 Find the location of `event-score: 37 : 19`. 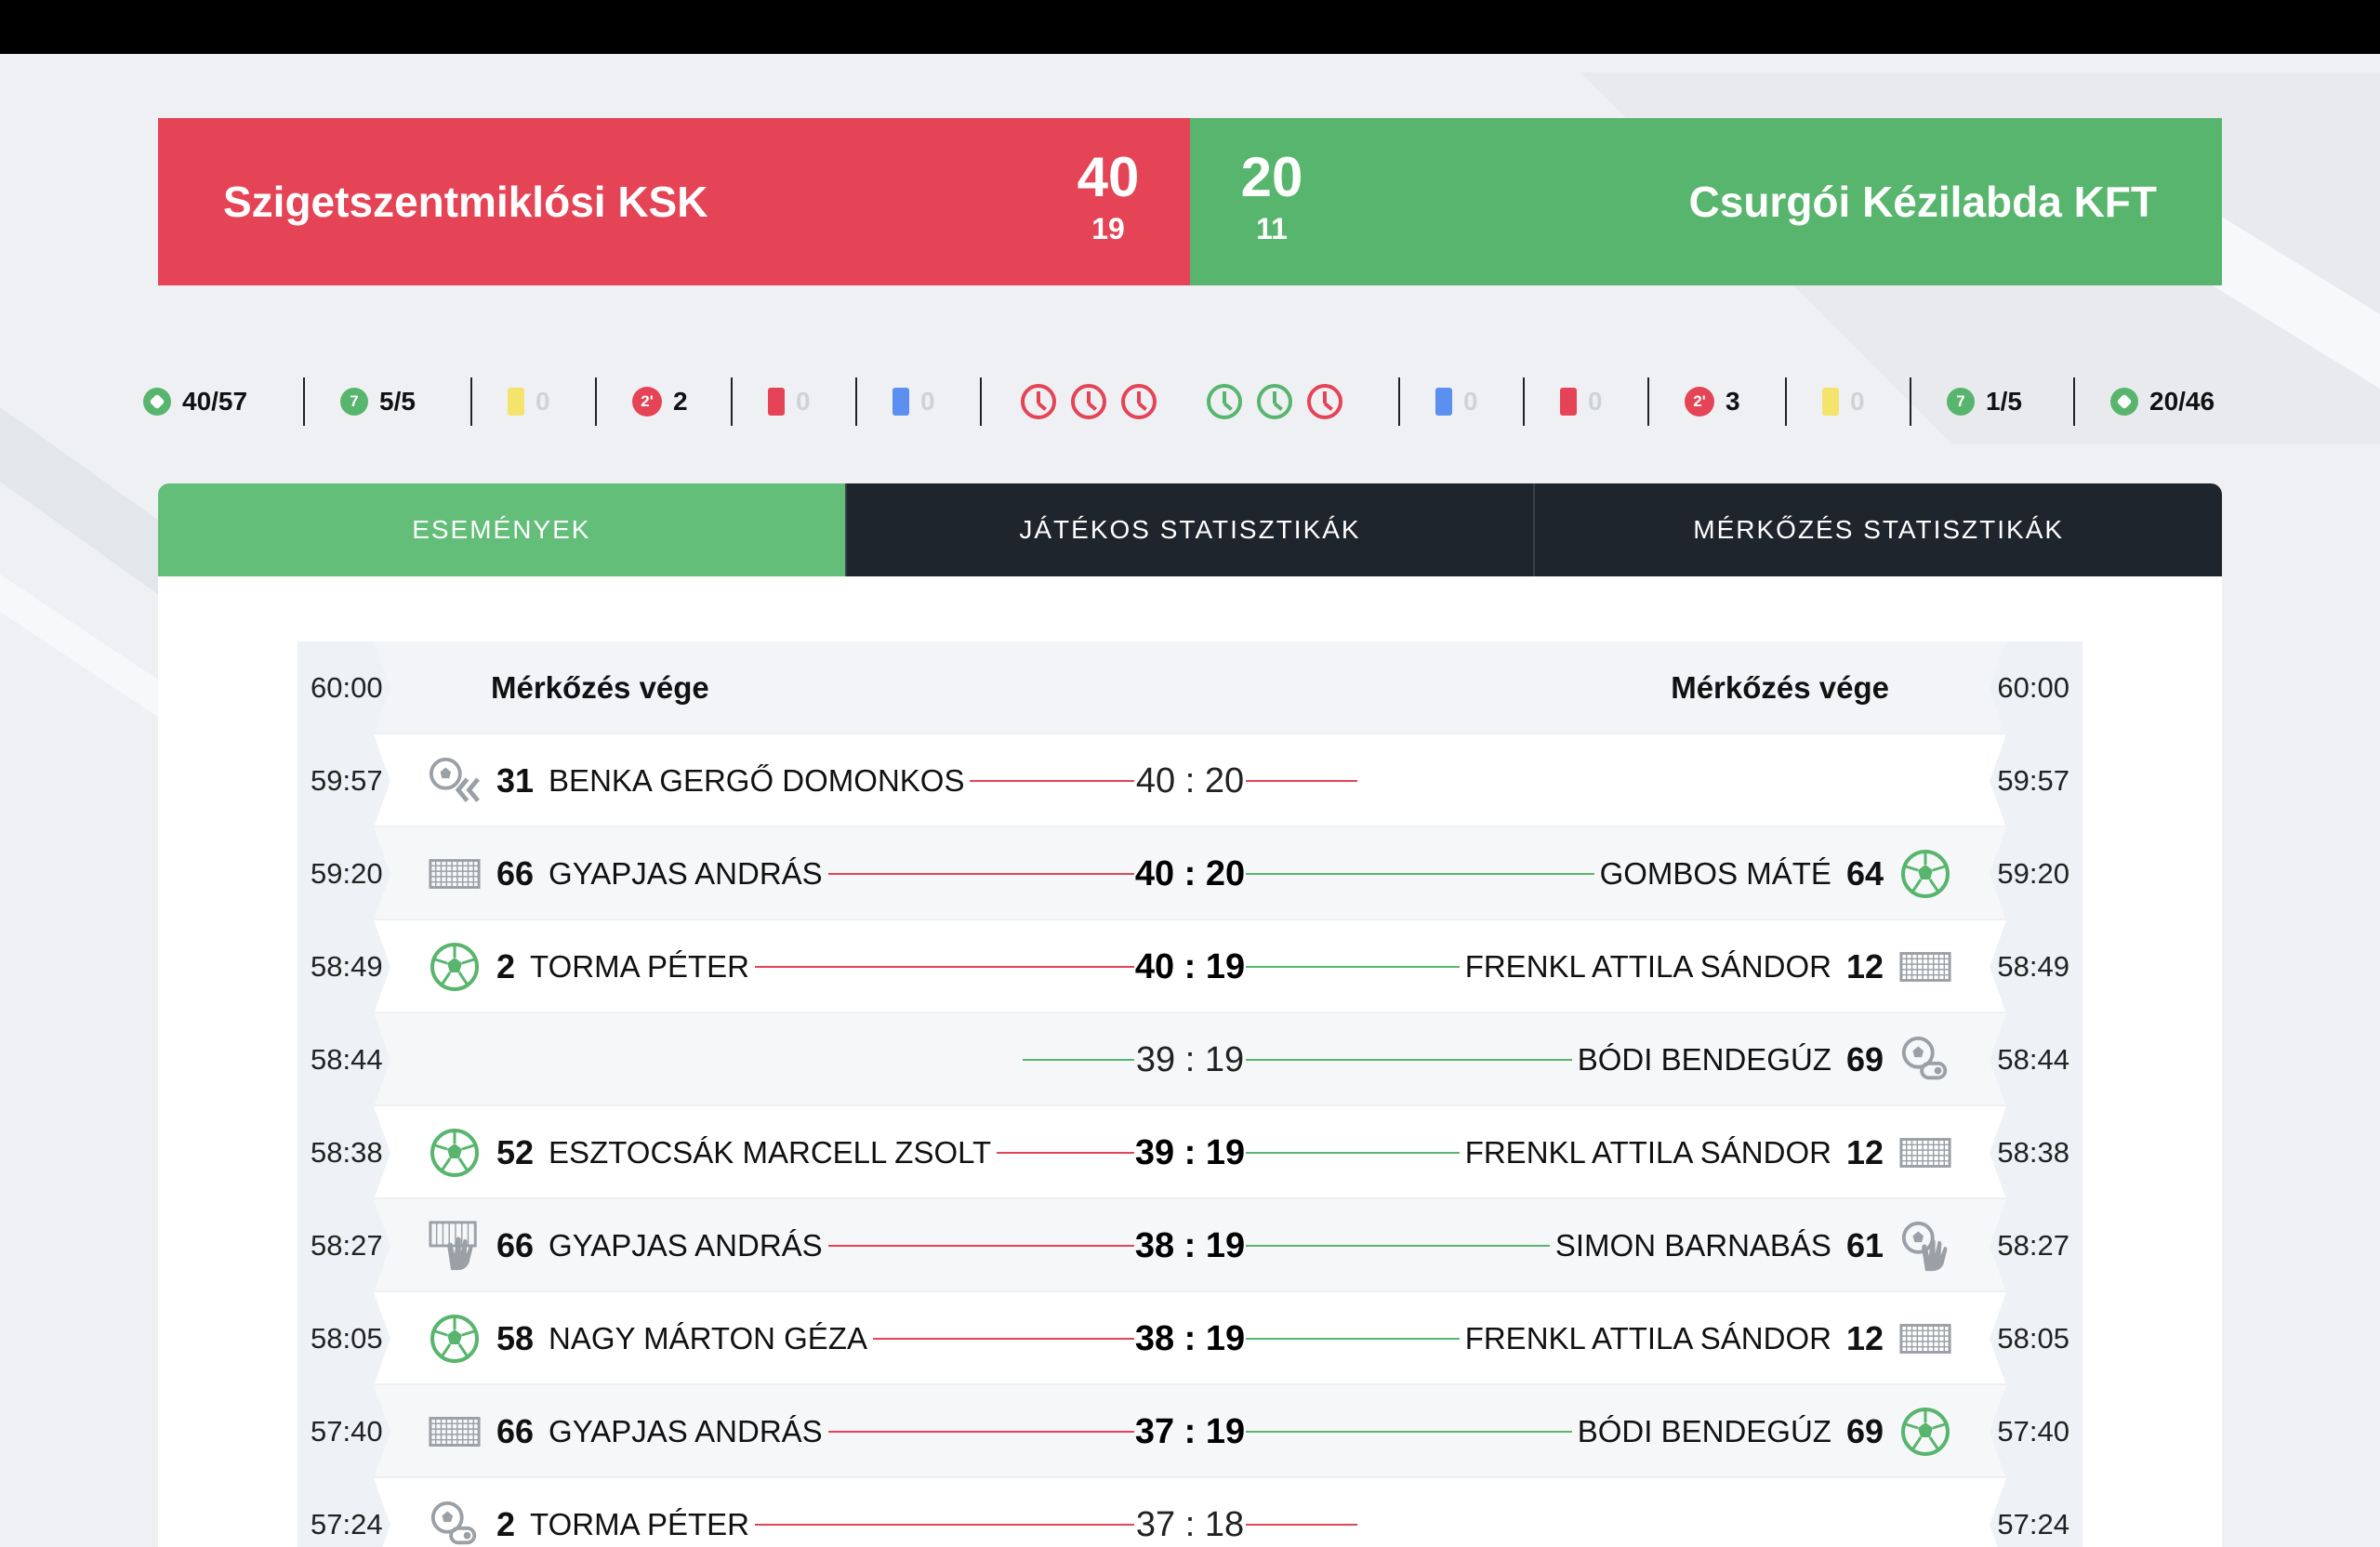

event-score: 37 : 19 is located at coordinates (1190, 1431).